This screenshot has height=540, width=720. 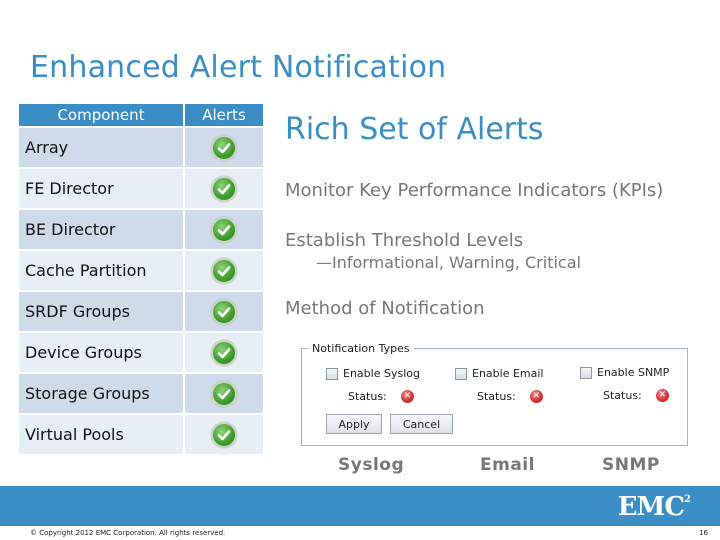 I want to click on checkbox-label: Enable Syslog, so click(x=381, y=373).